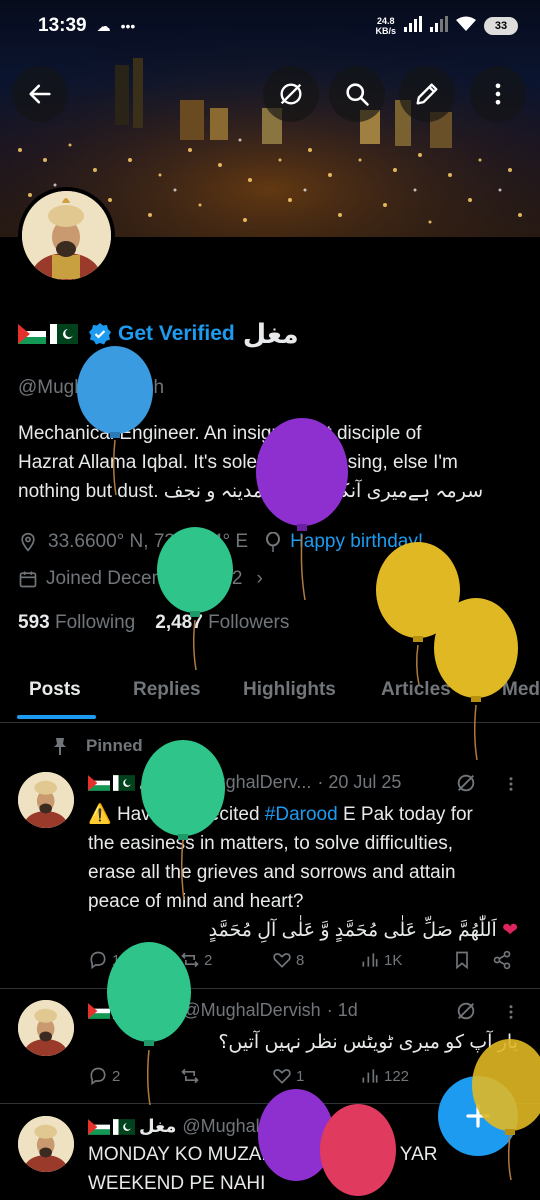 The image size is (540, 1200). I want to click on hashtag-link: #Darood, so click(301, 814).